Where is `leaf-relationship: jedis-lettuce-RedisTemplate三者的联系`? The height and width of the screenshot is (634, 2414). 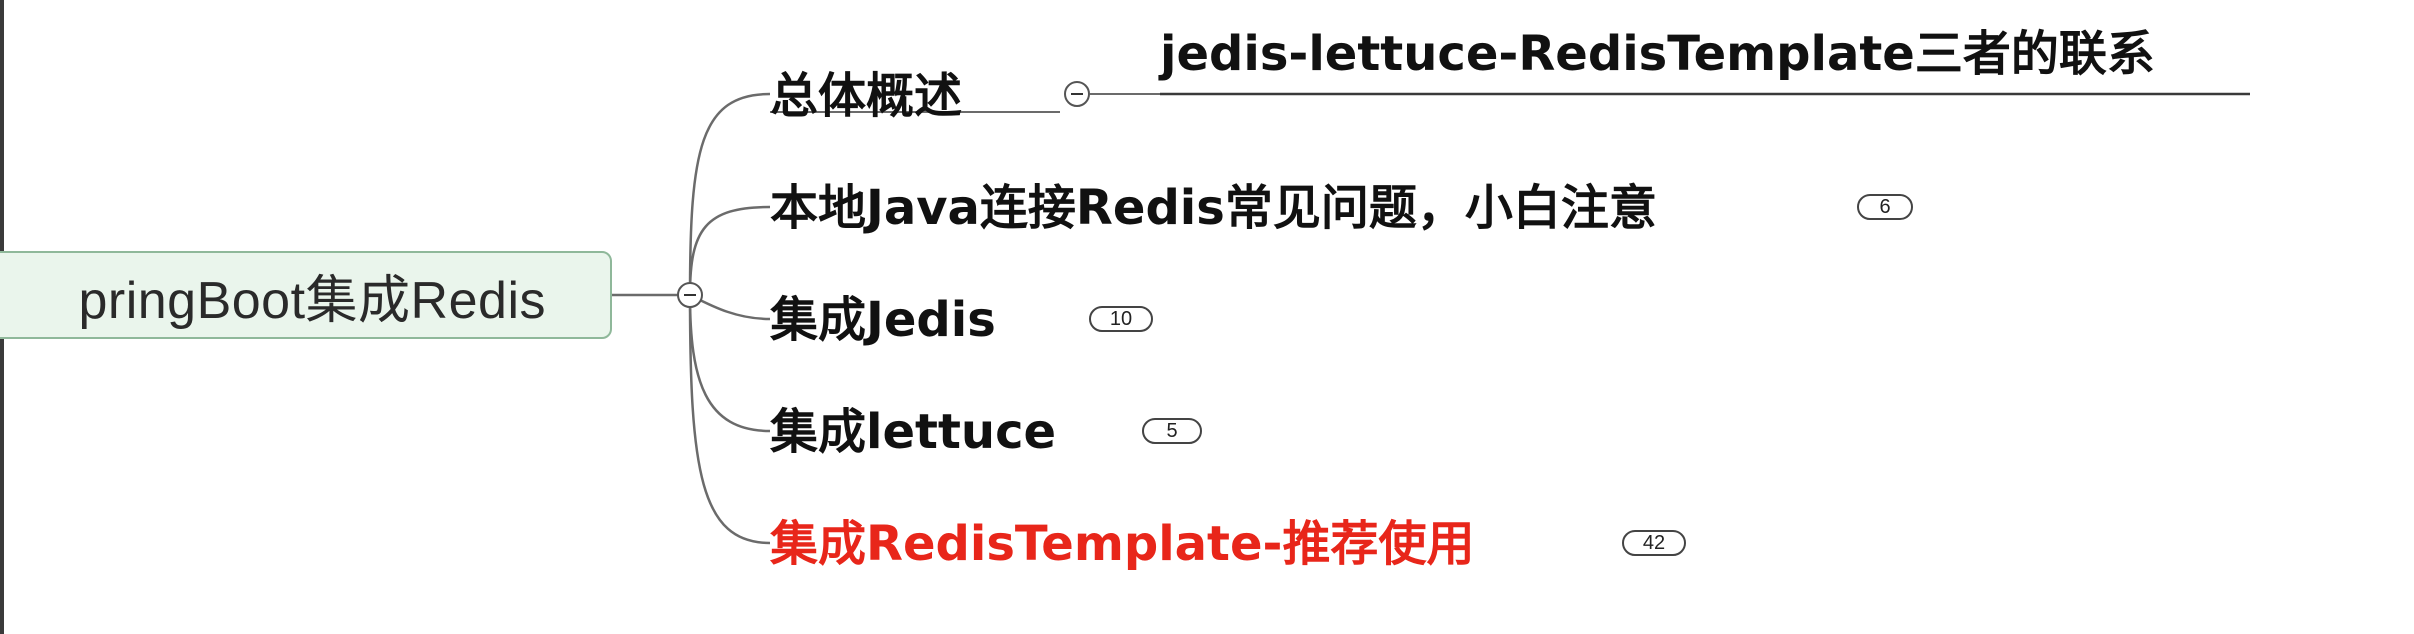
leaf-relationship: jedis-lettuce-RedisTemplate三者的联系 is located at coordinates (1657, 54).